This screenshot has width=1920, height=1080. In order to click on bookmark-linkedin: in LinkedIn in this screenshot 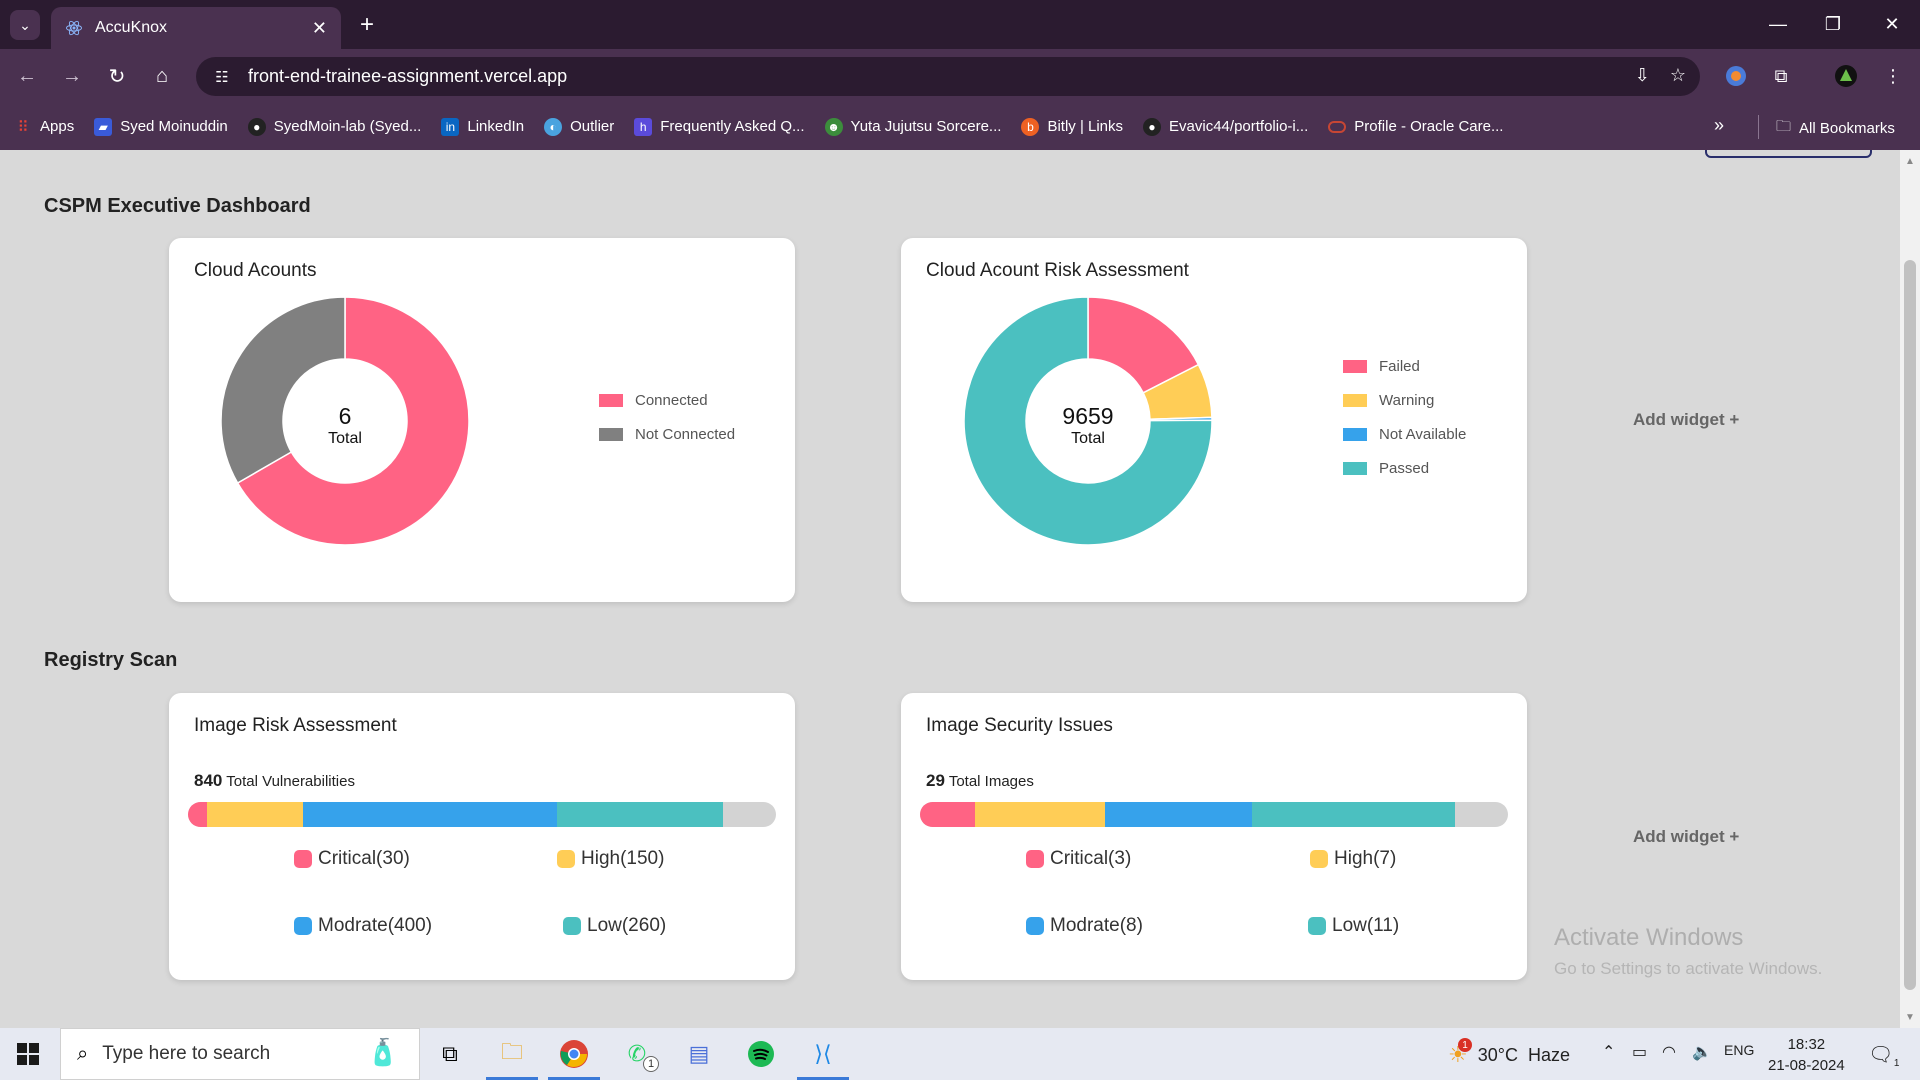, I will do `click(482, 126)`.